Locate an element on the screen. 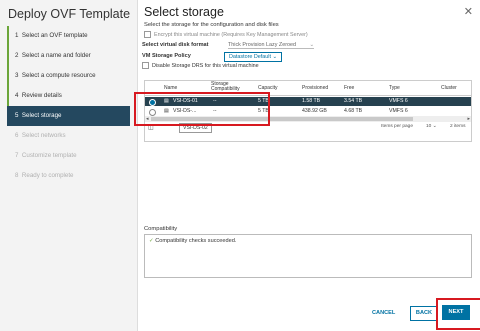 The width and height of the screenshot is (480, 331). col-header-capacity: Capacity is located at coordinates (267, 88).